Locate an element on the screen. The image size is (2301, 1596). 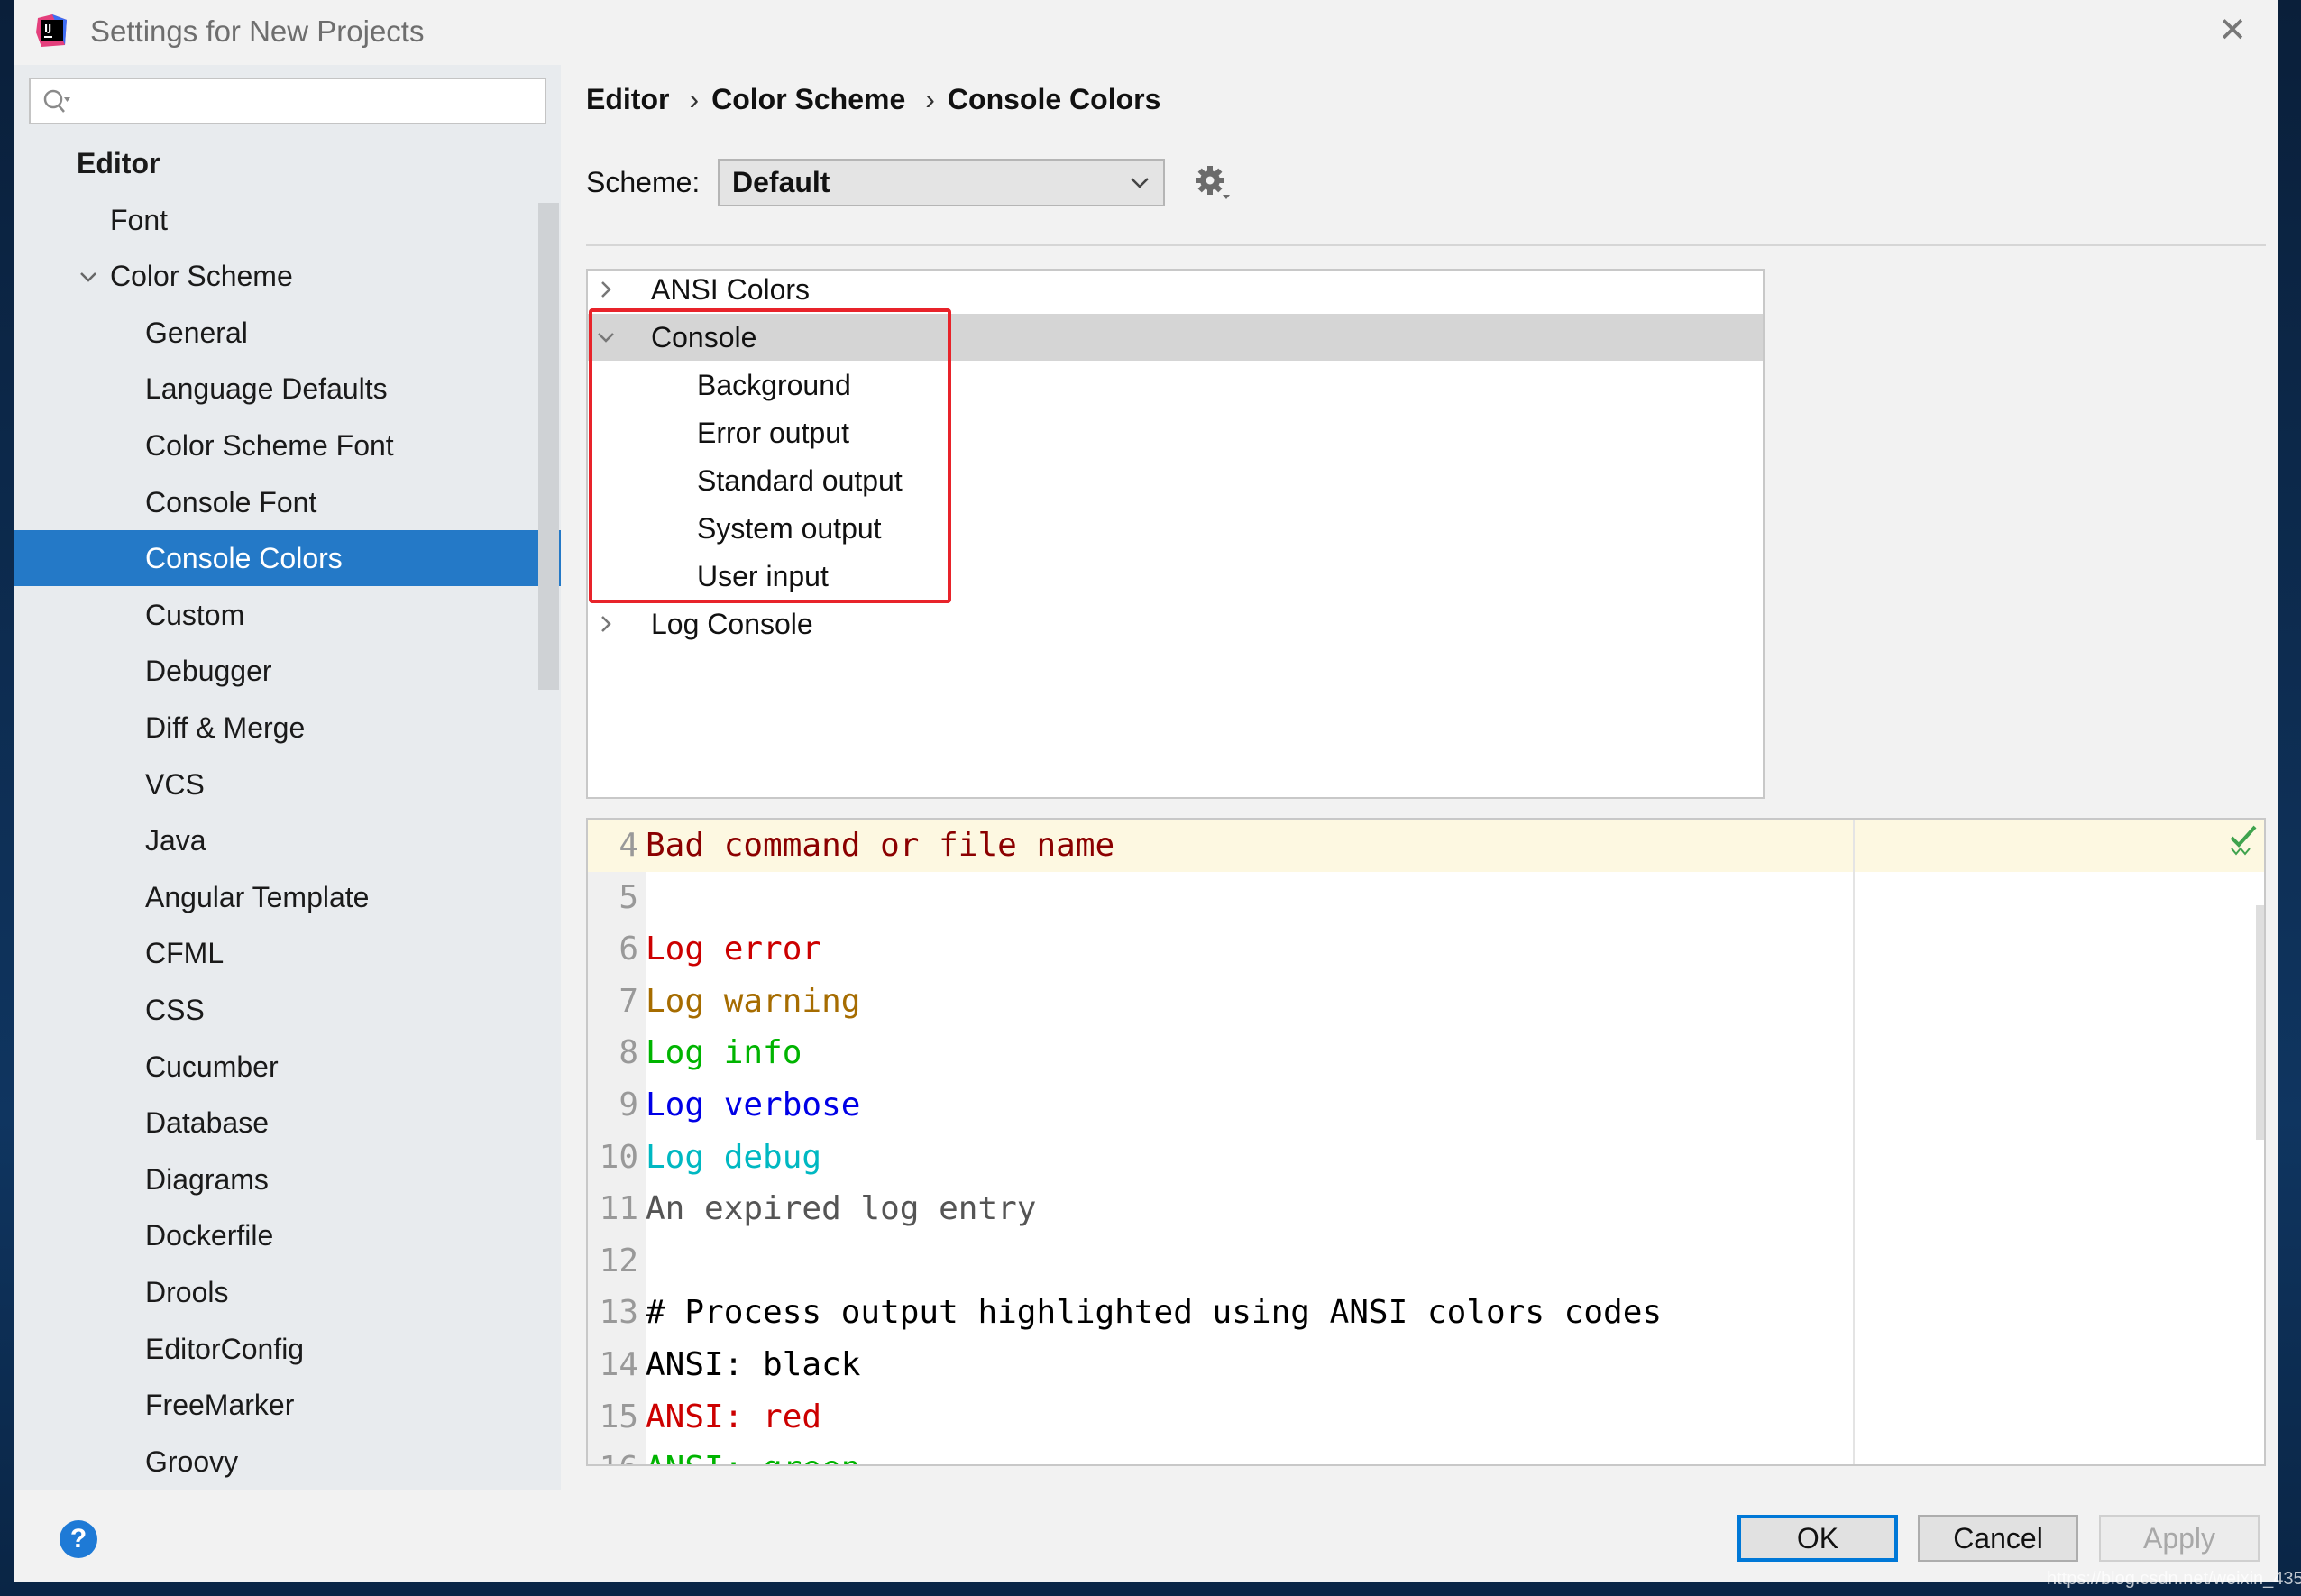
preview-text: Bad command or file name is located at coordinates (880, 845).